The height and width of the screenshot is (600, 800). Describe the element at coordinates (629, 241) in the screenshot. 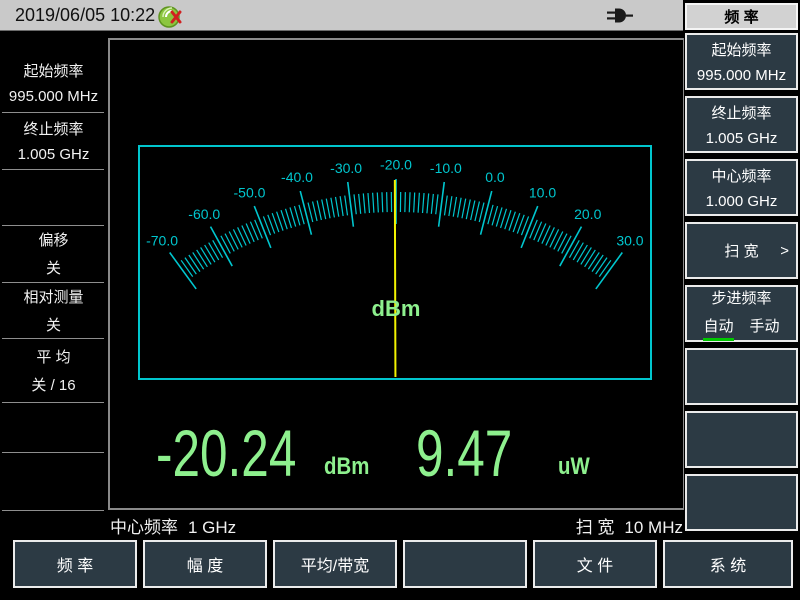

I see `gauge-scale-label: 30.0` at that location.